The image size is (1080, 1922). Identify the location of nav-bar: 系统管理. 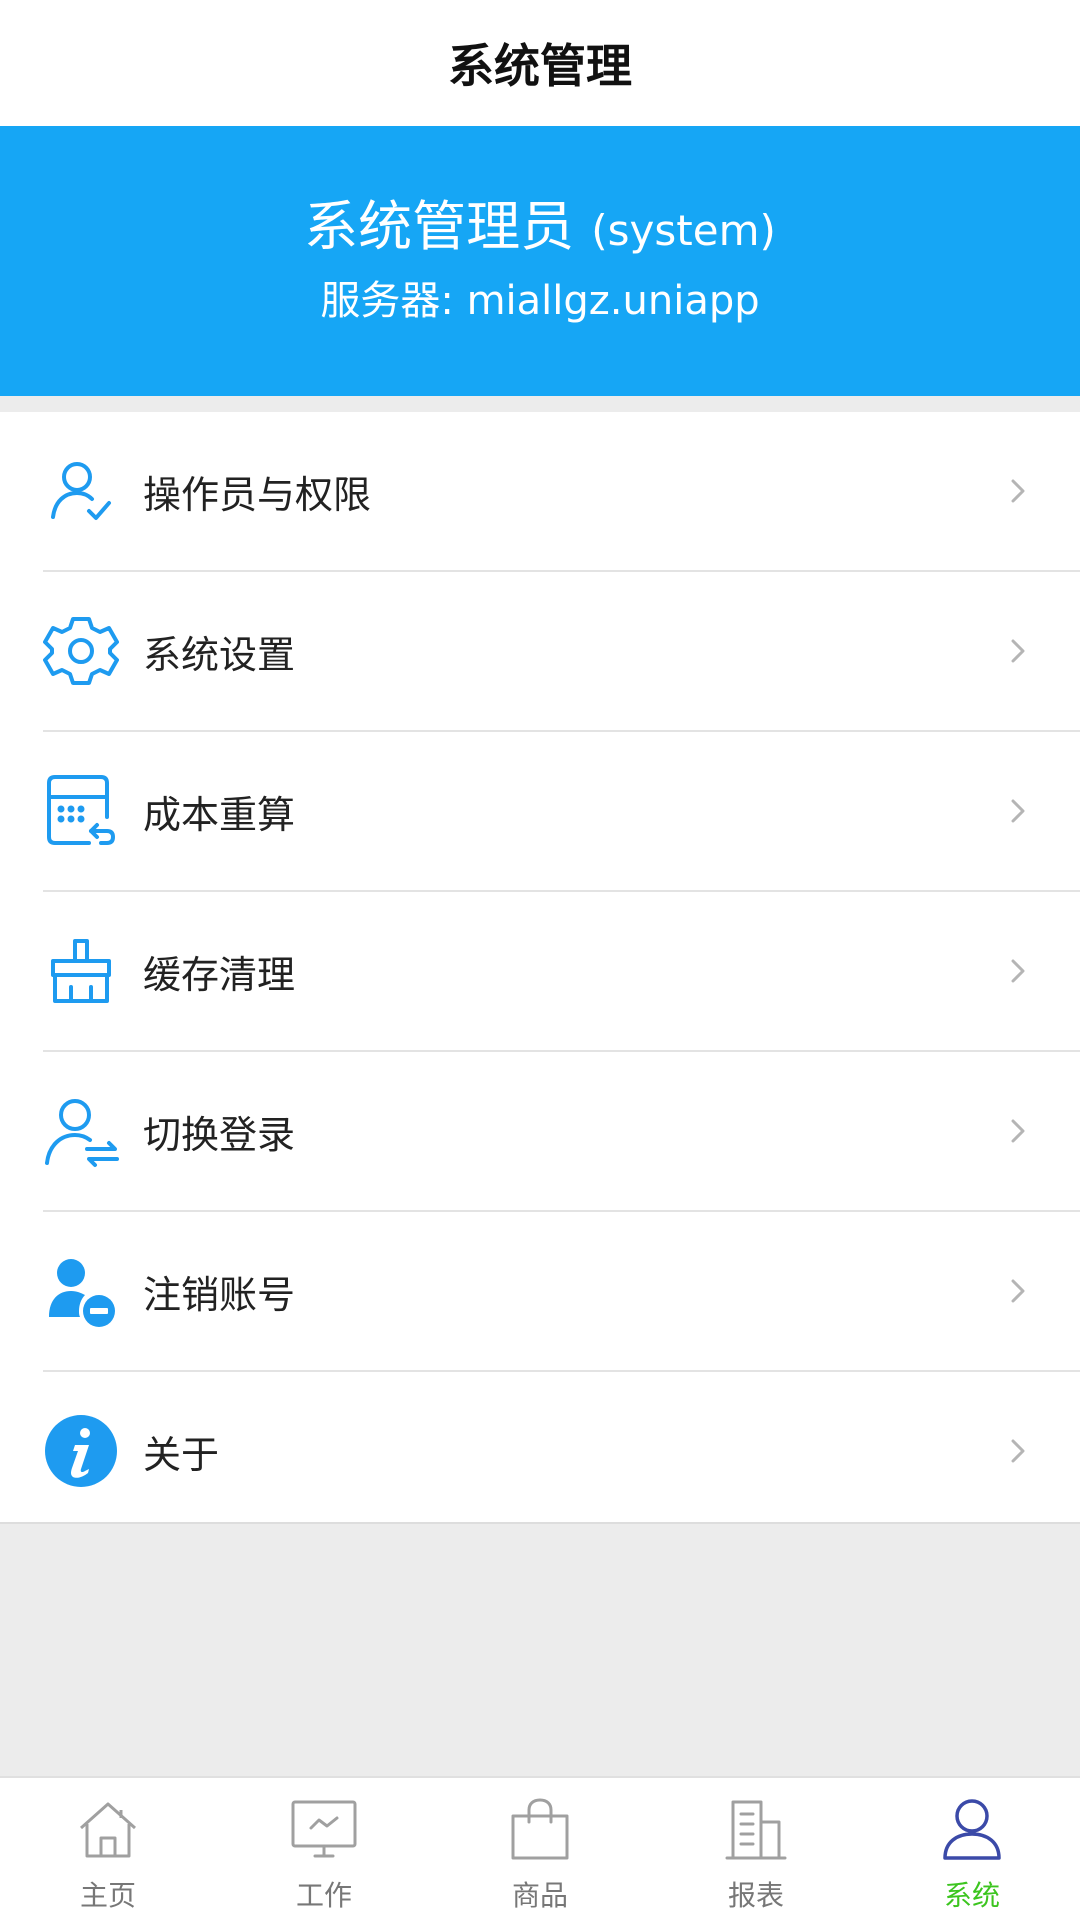
(540, 63).